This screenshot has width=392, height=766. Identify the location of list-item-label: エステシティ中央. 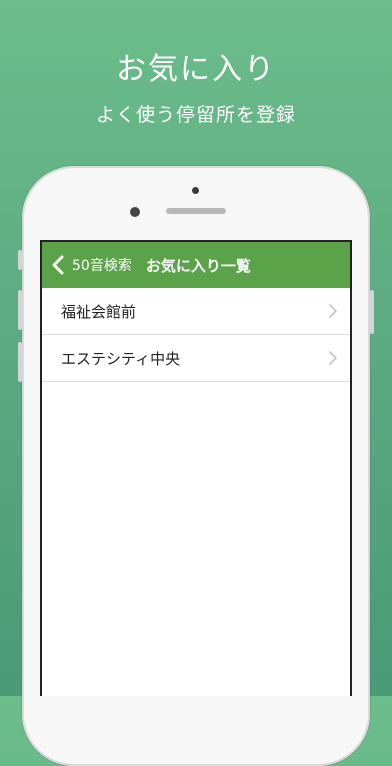
(121, 358).